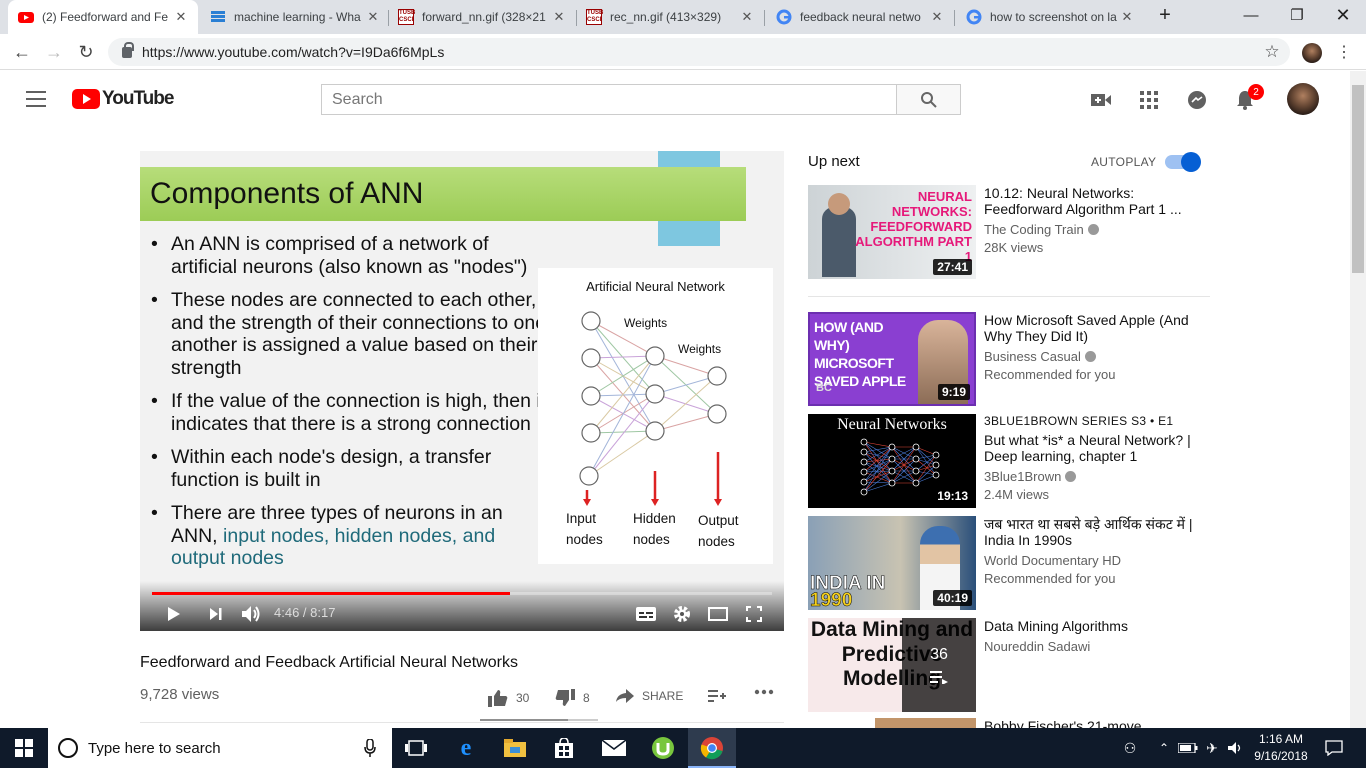 The image size is (1366, 768). Describe the element at coordinates (892, 563) in the screenshot. I see `video-thumbnail: INDIA IN 1990 40:19` at that location.